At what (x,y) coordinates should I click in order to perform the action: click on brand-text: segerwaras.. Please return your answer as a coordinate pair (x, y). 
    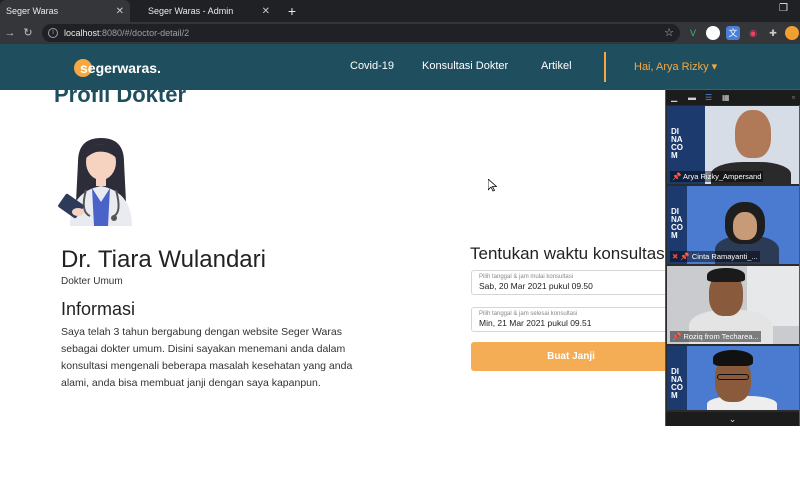
    Looking at the image, I should click on (120, 68).